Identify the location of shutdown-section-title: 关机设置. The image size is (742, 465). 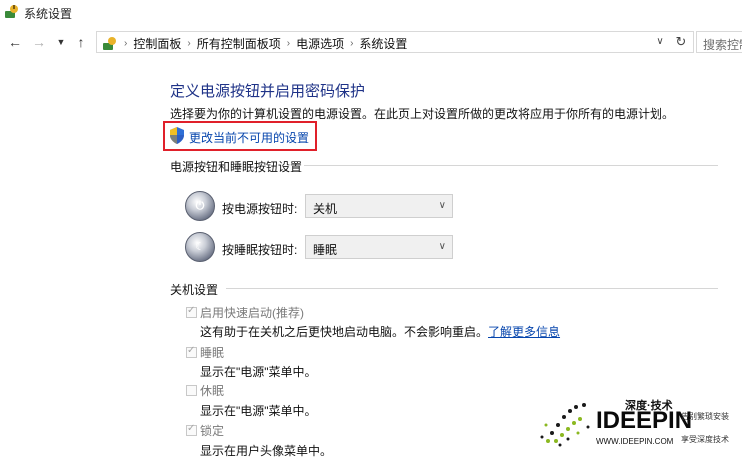
(194, 290).